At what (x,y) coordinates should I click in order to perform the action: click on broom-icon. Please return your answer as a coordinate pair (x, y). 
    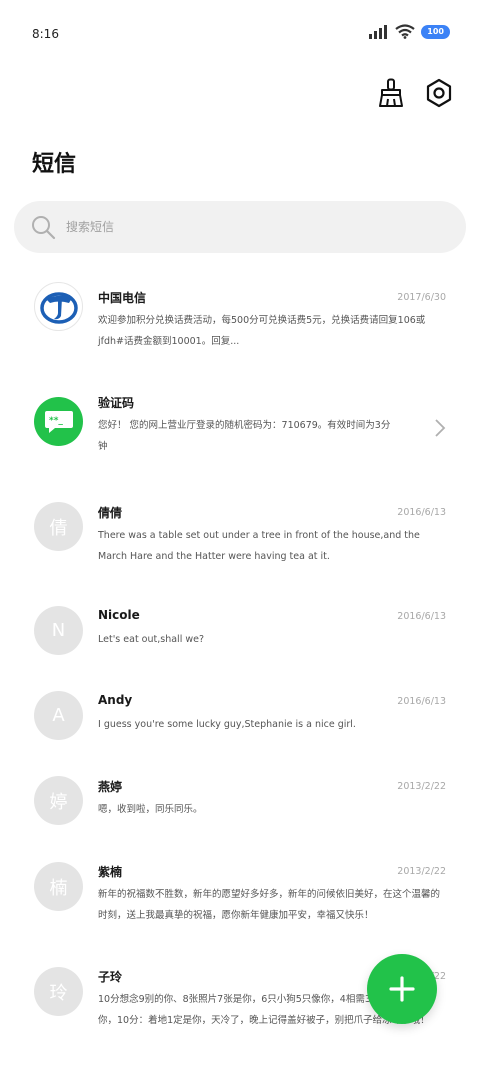
    Looking at the image, I should click on (391, 93).